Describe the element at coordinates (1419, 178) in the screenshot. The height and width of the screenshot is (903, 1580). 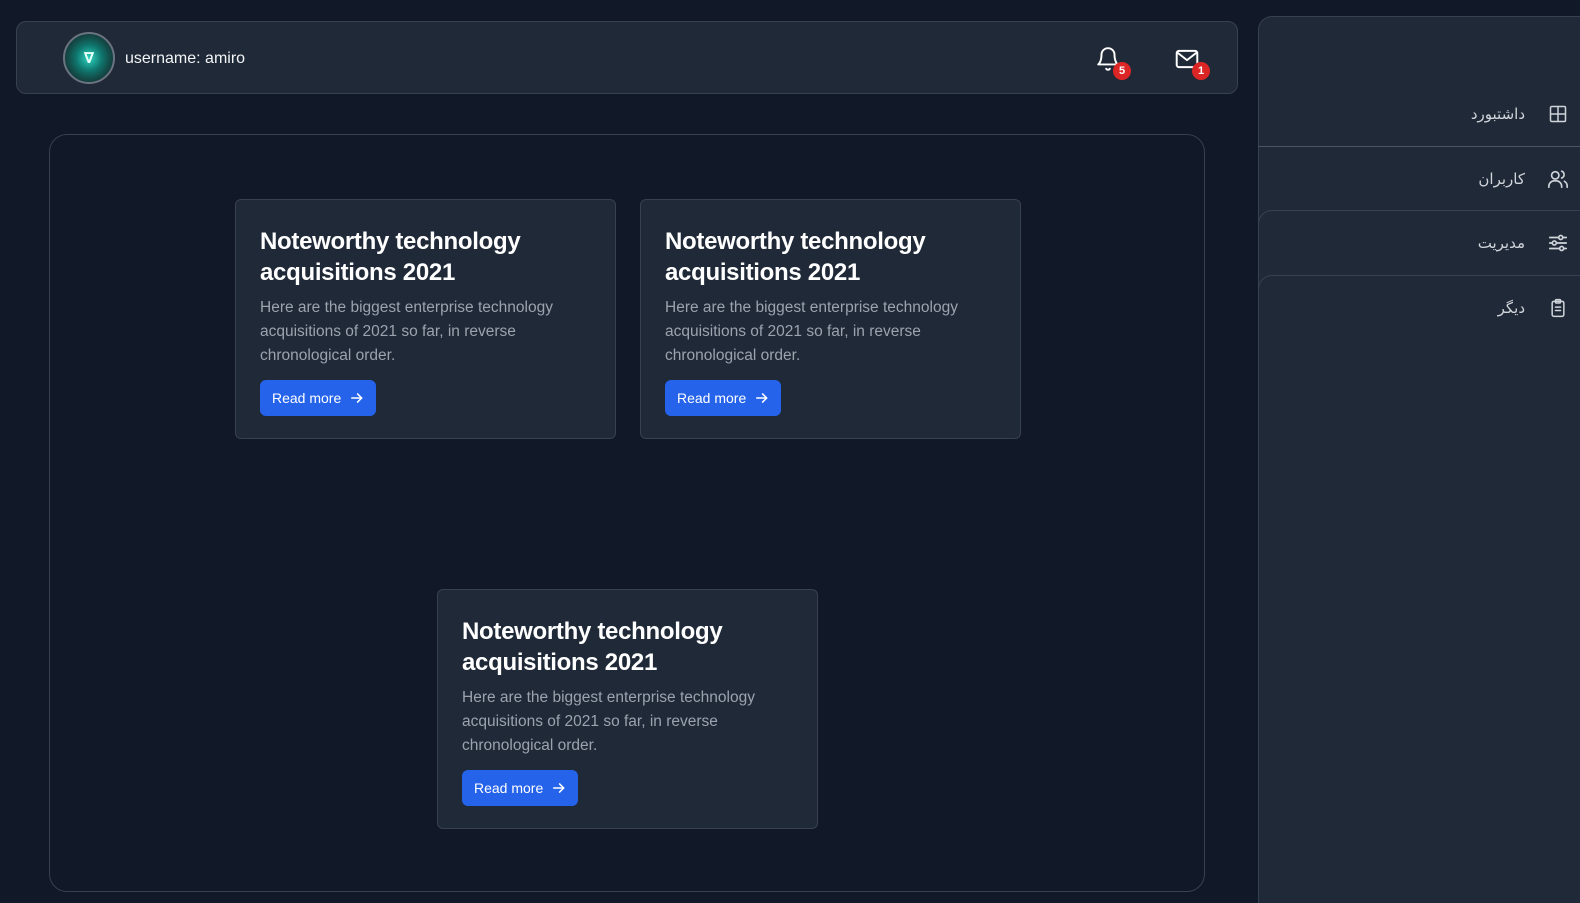
I see `sidebar-item-users: کاربران` at that location.